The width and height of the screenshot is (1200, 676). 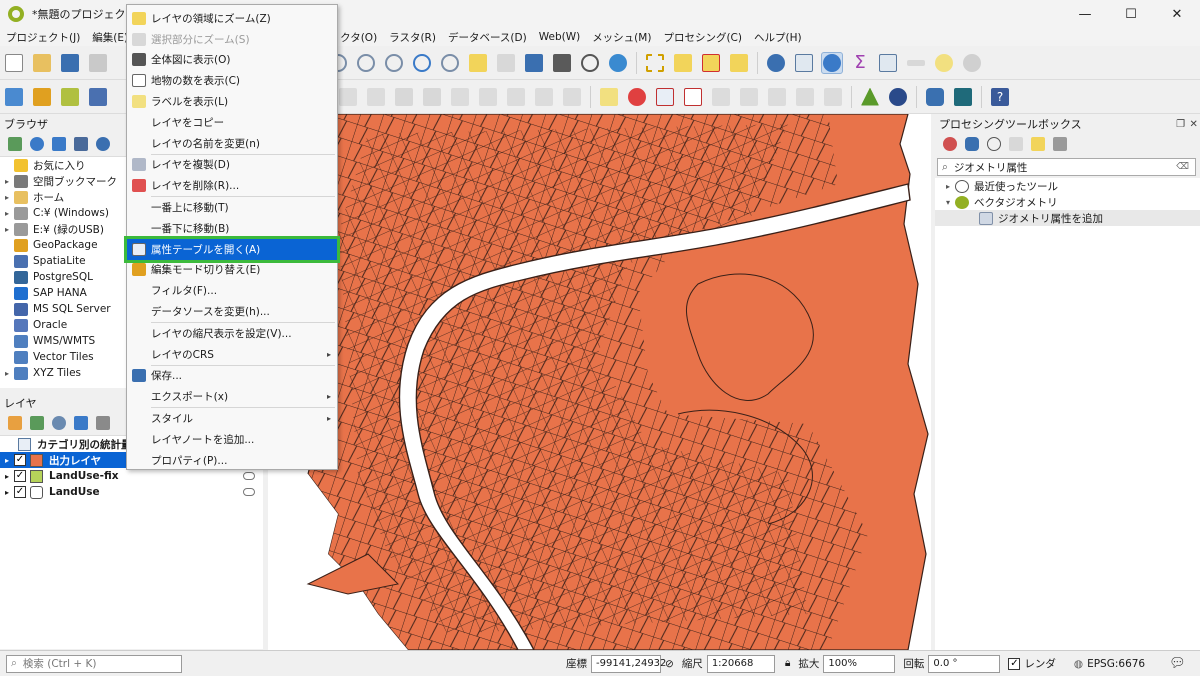 What do you see at coordinates (42, 97) in the screenshot?
I see `new-geopackage-layer-button` at bounding box center [42, 97].